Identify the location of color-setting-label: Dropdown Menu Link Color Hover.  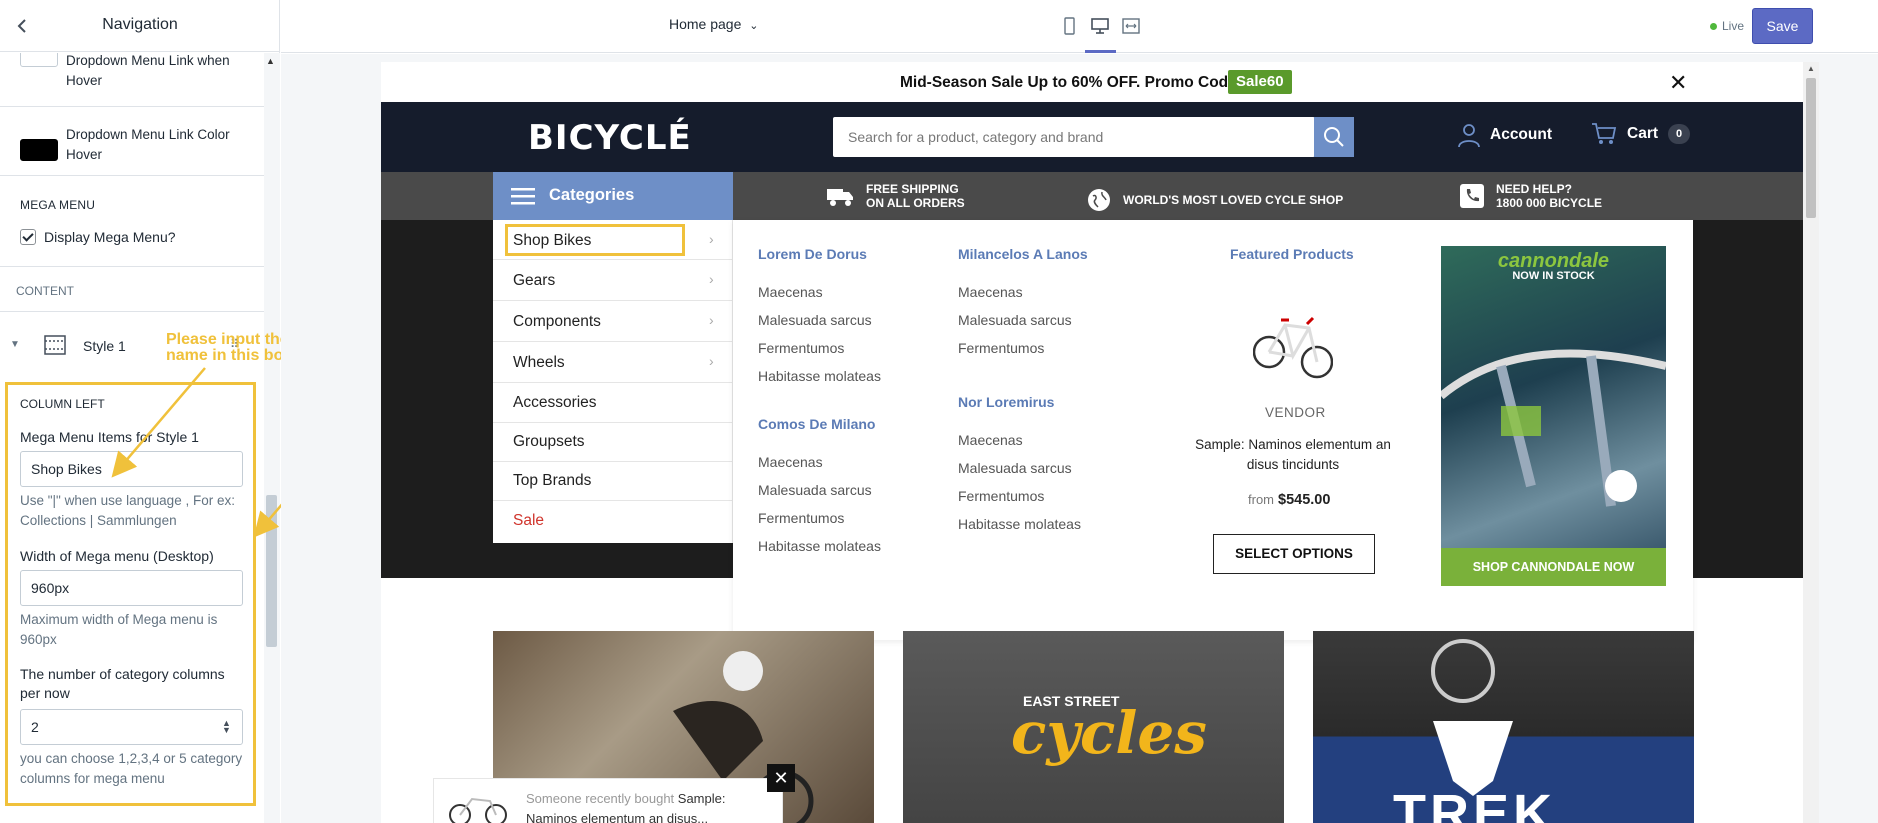
(148, 144).